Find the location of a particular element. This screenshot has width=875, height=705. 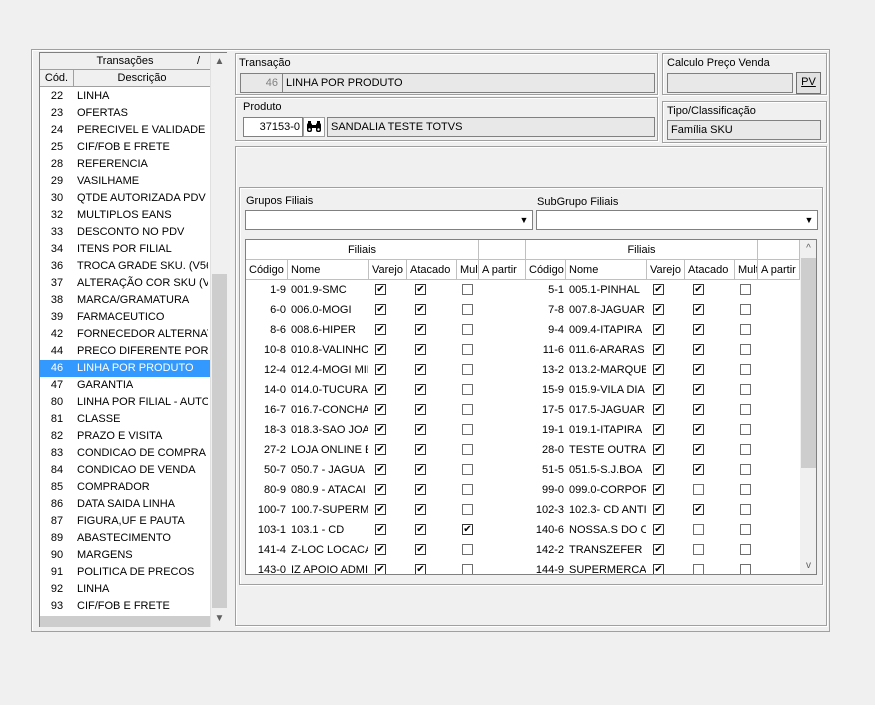

list-item: 33 DESCONTO NO PDV is located at coordinates (125, 232).